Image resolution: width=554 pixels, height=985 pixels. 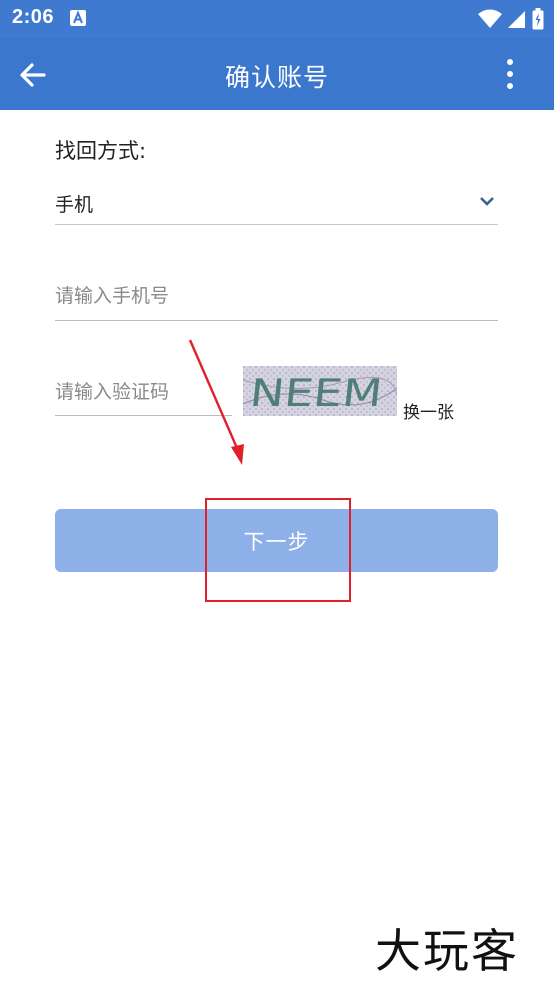 I want to click on status-icons, so click(x=511, y=19).